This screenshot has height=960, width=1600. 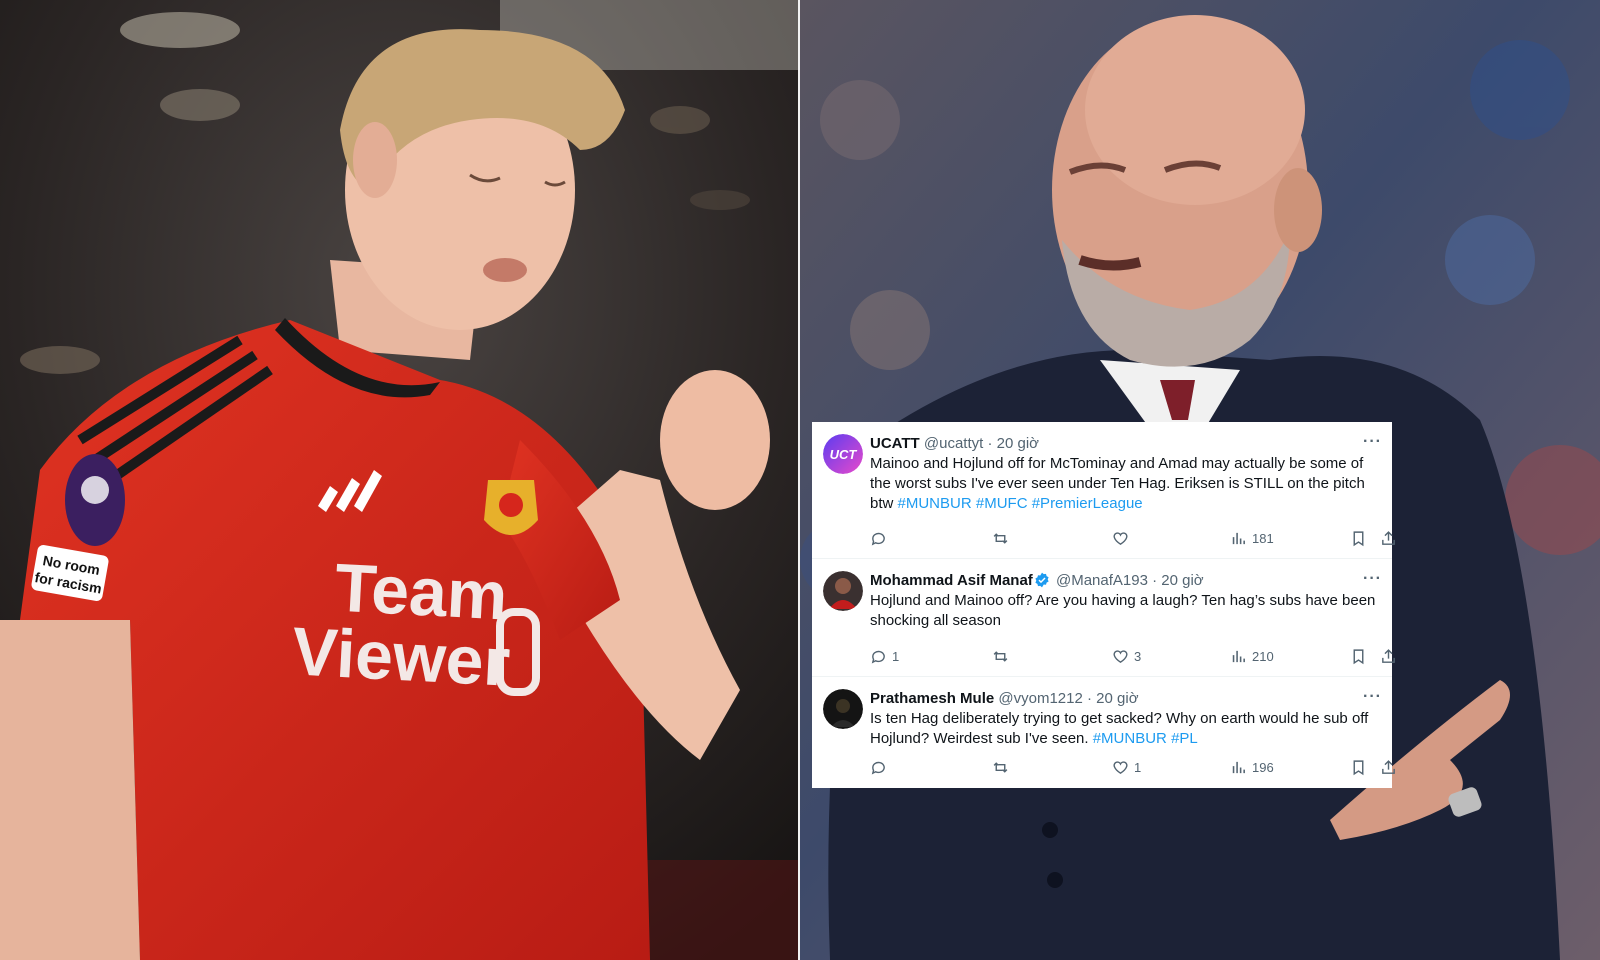 I want to click on league-badge, so click(x=95, y=500).